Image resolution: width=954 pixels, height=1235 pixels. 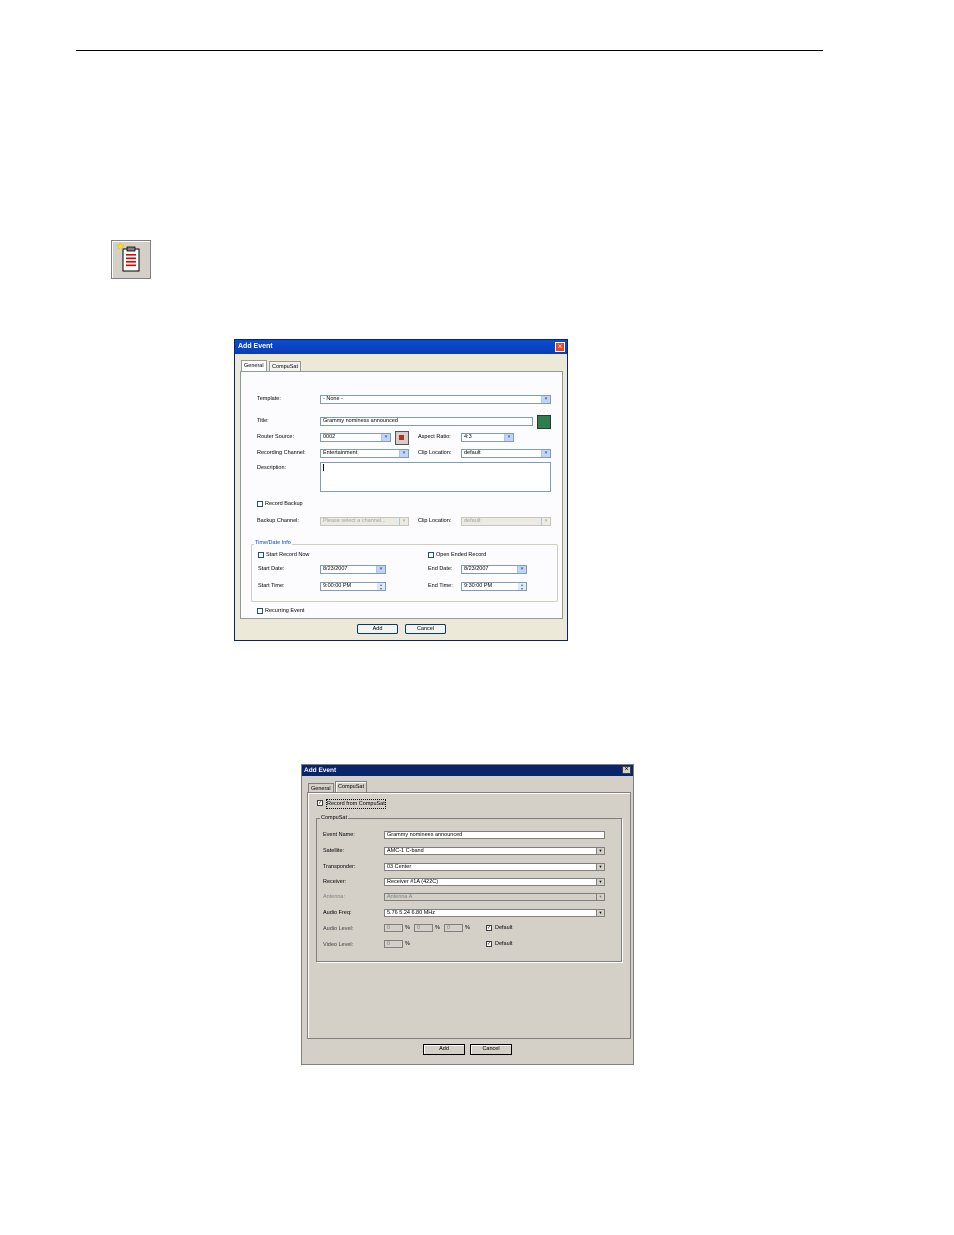 What do you see at coordinates (431, 555) in the screenshot?
I see `open-ended-checkbox` at bounding box center [431, 555].